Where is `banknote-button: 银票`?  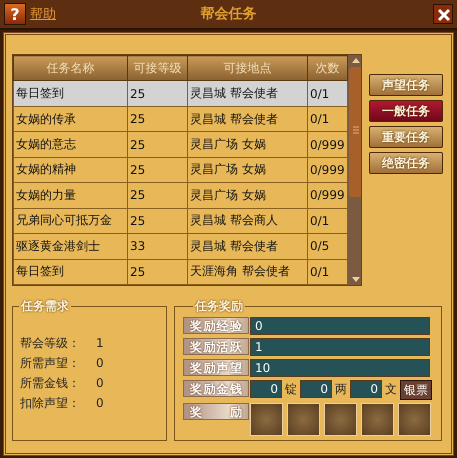
banknote-button: 银票 is located at coordinates (416, 390).